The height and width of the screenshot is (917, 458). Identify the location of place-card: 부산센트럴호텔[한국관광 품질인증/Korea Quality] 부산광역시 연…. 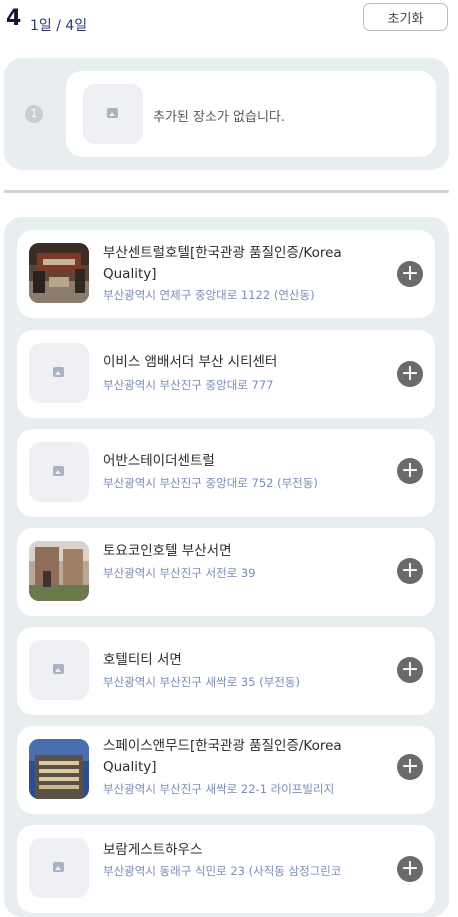
(226, 274).